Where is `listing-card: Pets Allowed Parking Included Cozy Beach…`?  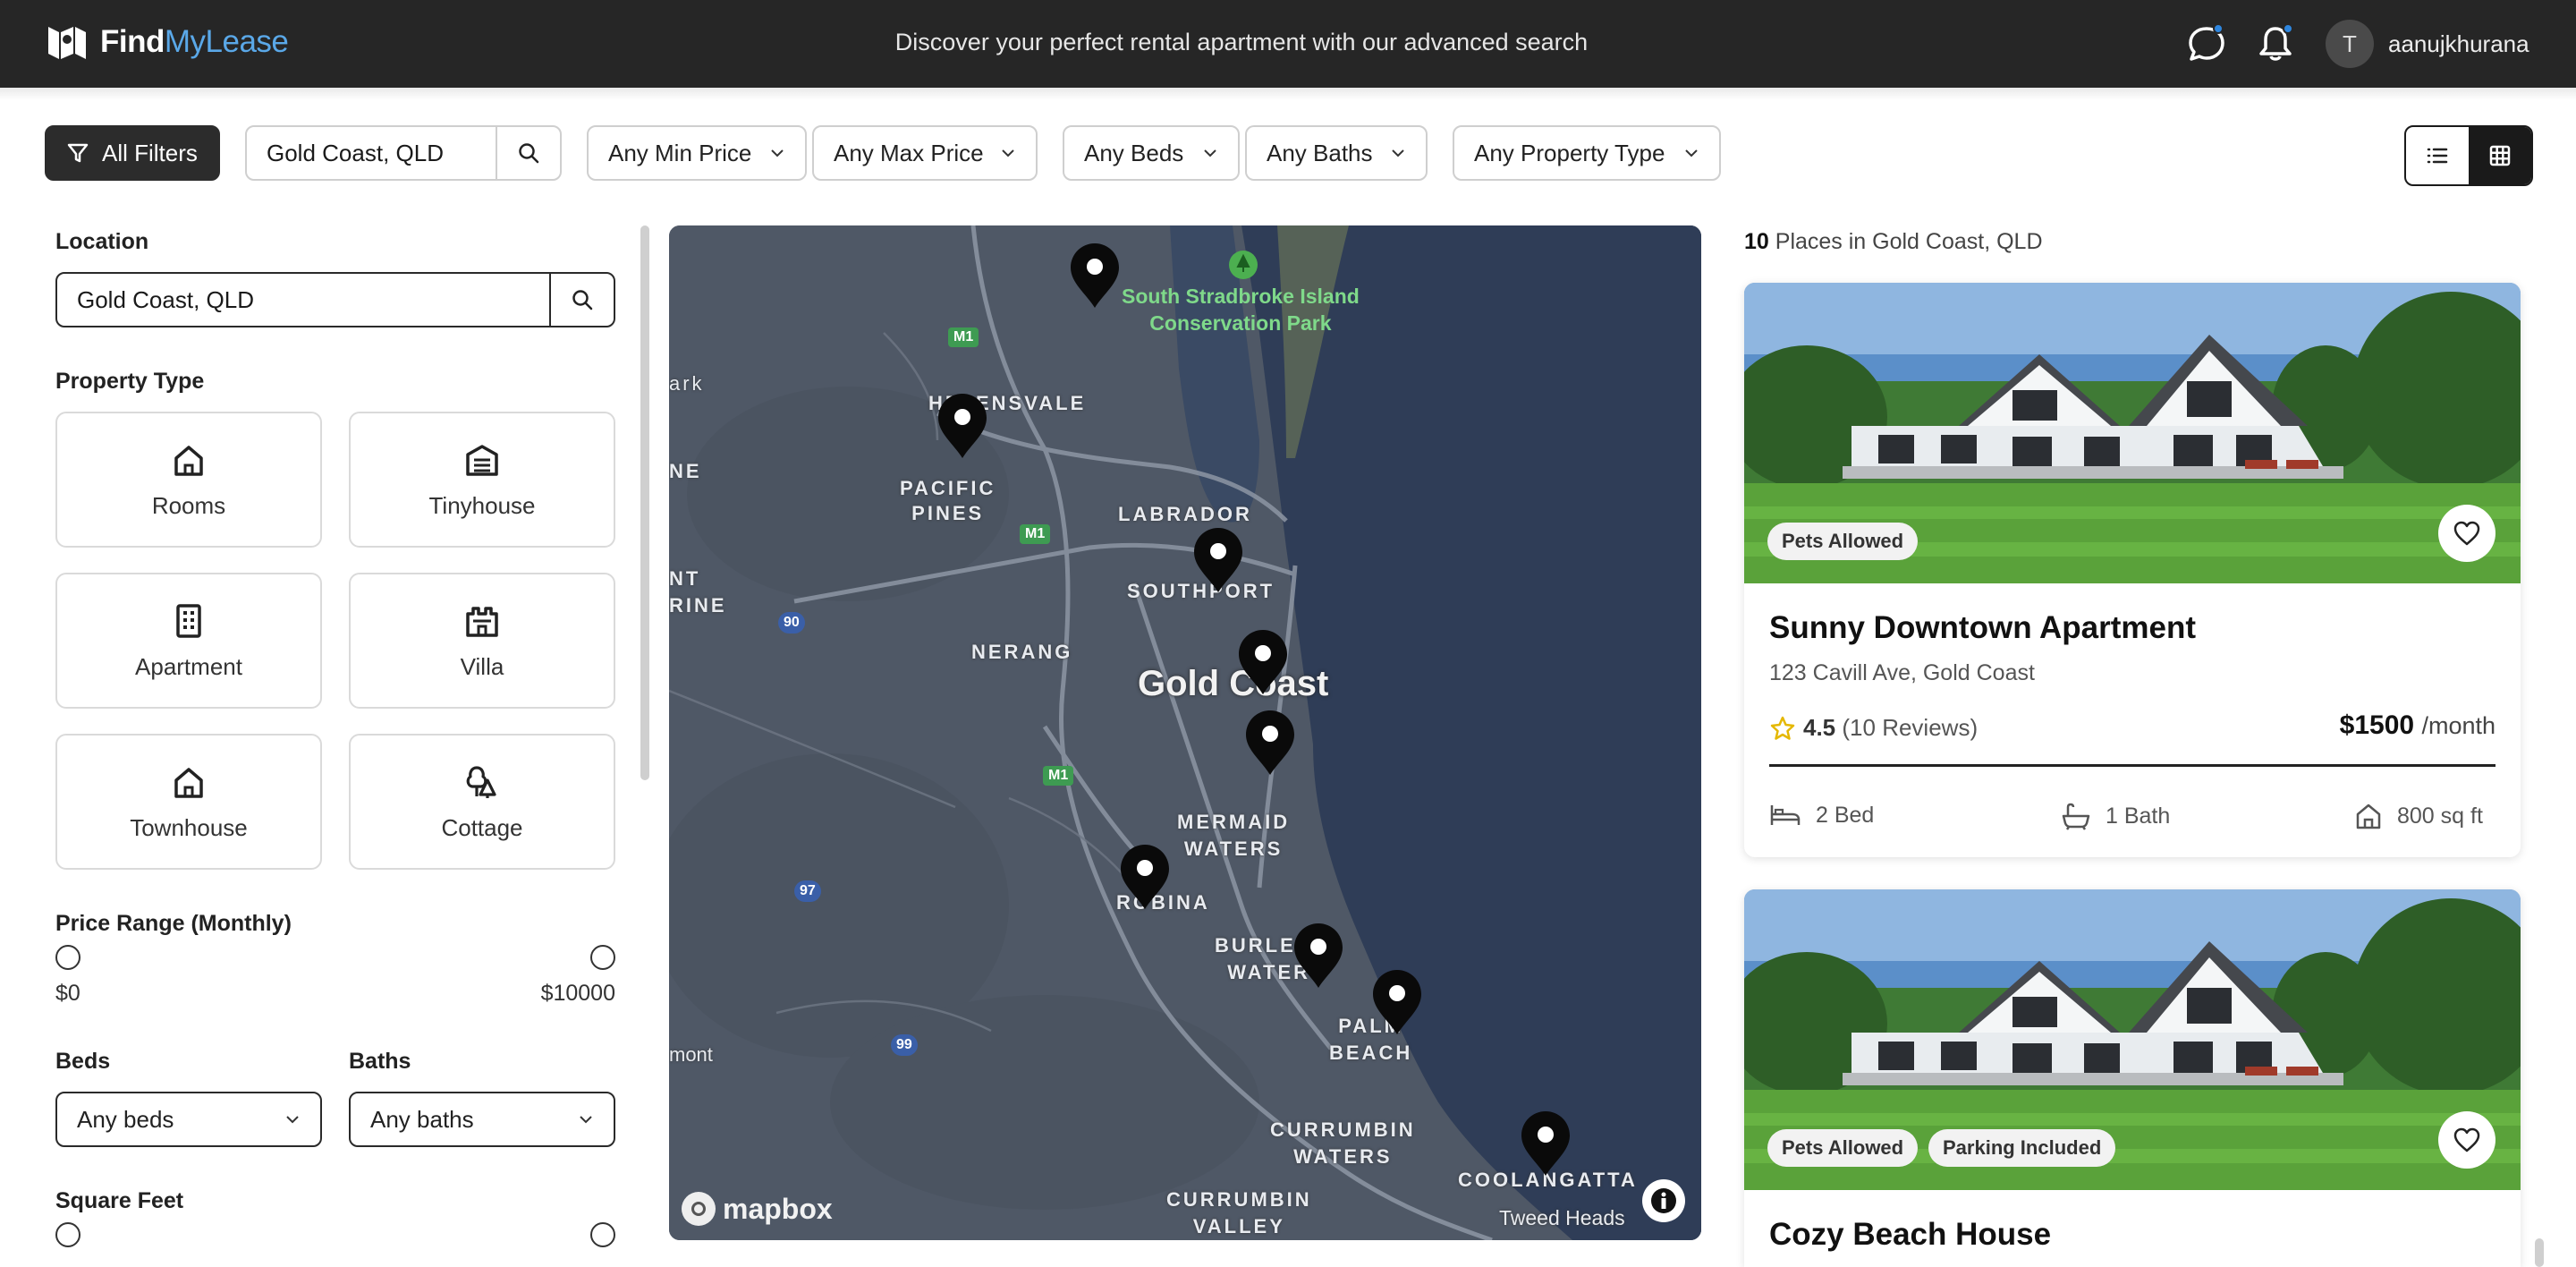
listing-card: Pets Allowed Parking Included Cozy Beach… is located at coordinates (2132, 1078).